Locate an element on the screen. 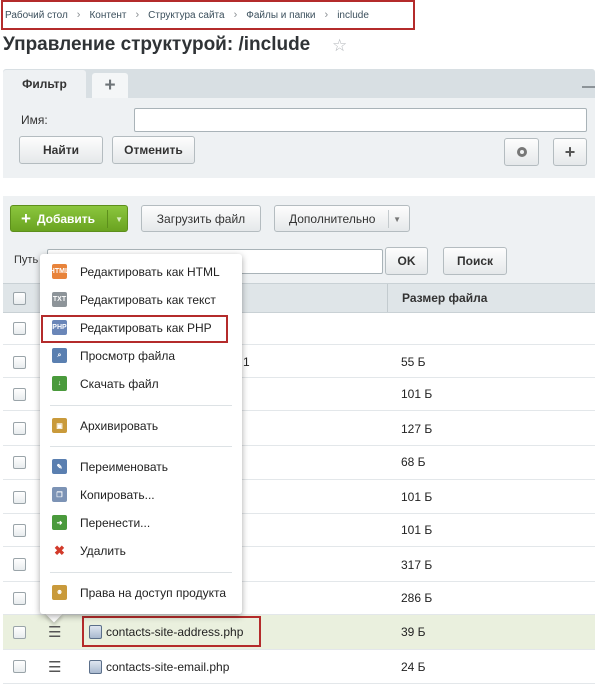  filter-settings-button is located at coordinates (521, 152).